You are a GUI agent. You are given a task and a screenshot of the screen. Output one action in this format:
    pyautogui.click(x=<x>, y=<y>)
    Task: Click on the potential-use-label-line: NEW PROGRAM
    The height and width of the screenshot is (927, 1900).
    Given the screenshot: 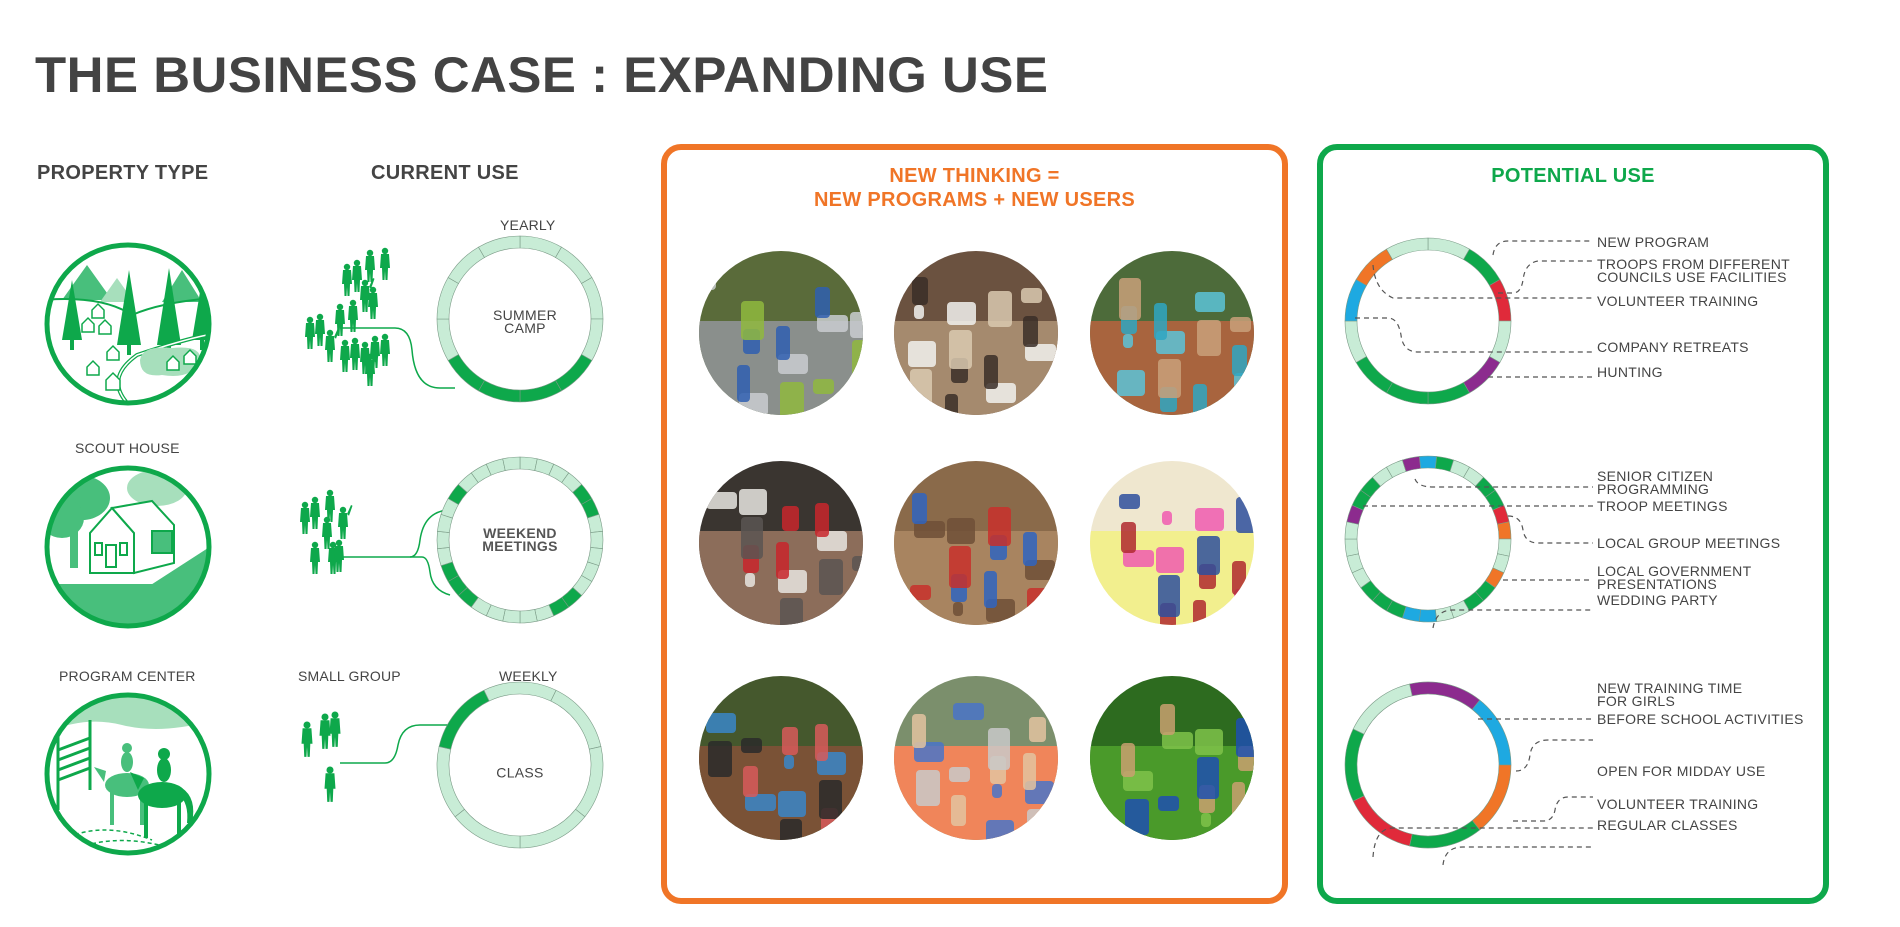 What is the action you would take?
    pyautogui.click(x=1653, y=242)
    